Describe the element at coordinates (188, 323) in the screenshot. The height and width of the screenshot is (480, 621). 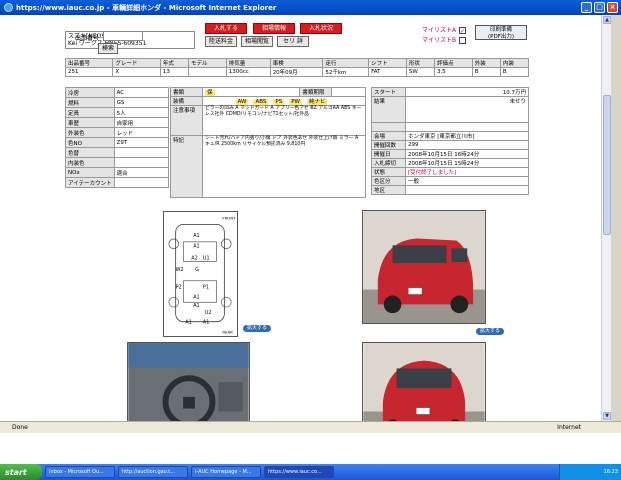
I see `mark-12: A1` at that location.